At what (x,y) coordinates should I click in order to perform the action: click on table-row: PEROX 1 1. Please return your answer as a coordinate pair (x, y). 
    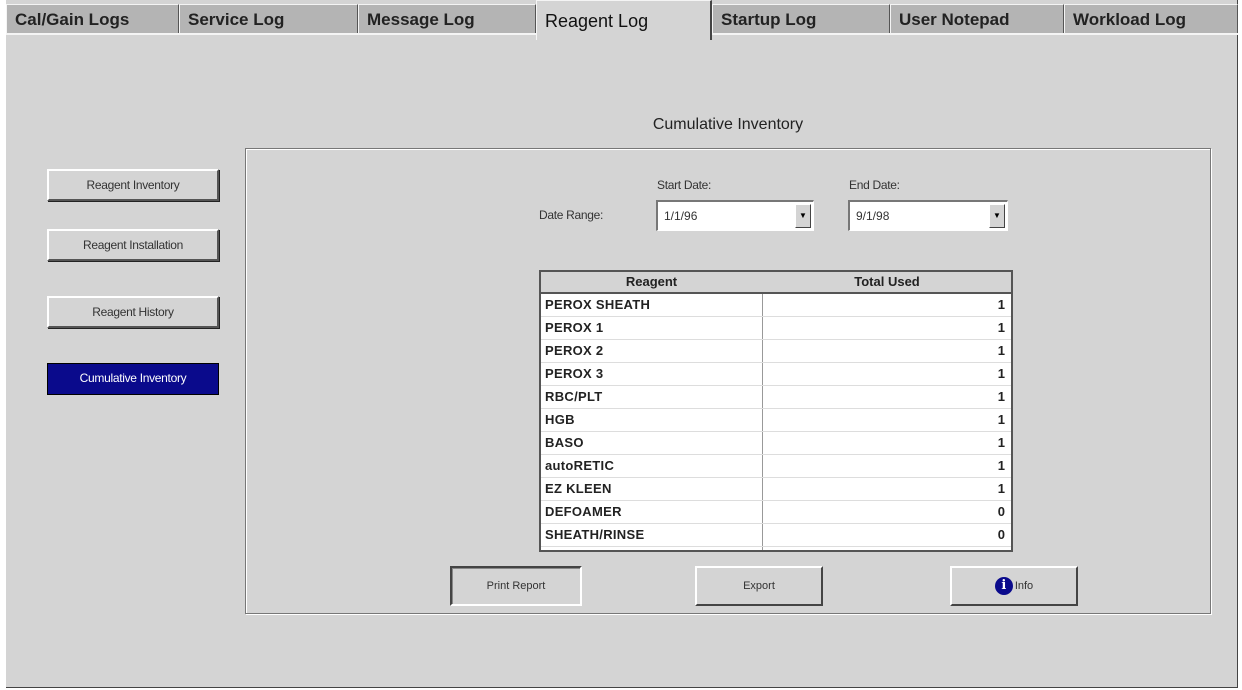
    Looking at the image, I should click on (776, 328).